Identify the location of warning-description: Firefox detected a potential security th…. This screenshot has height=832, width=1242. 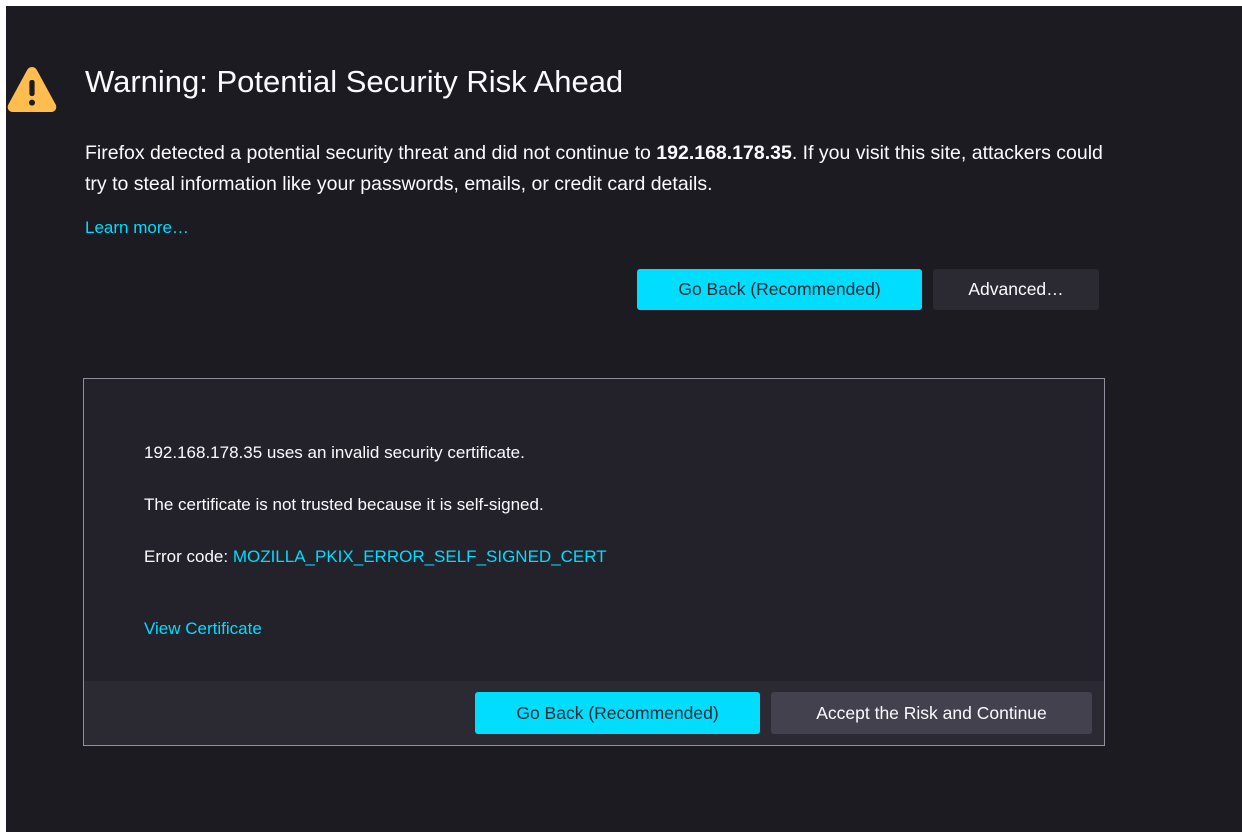
(595, 169).